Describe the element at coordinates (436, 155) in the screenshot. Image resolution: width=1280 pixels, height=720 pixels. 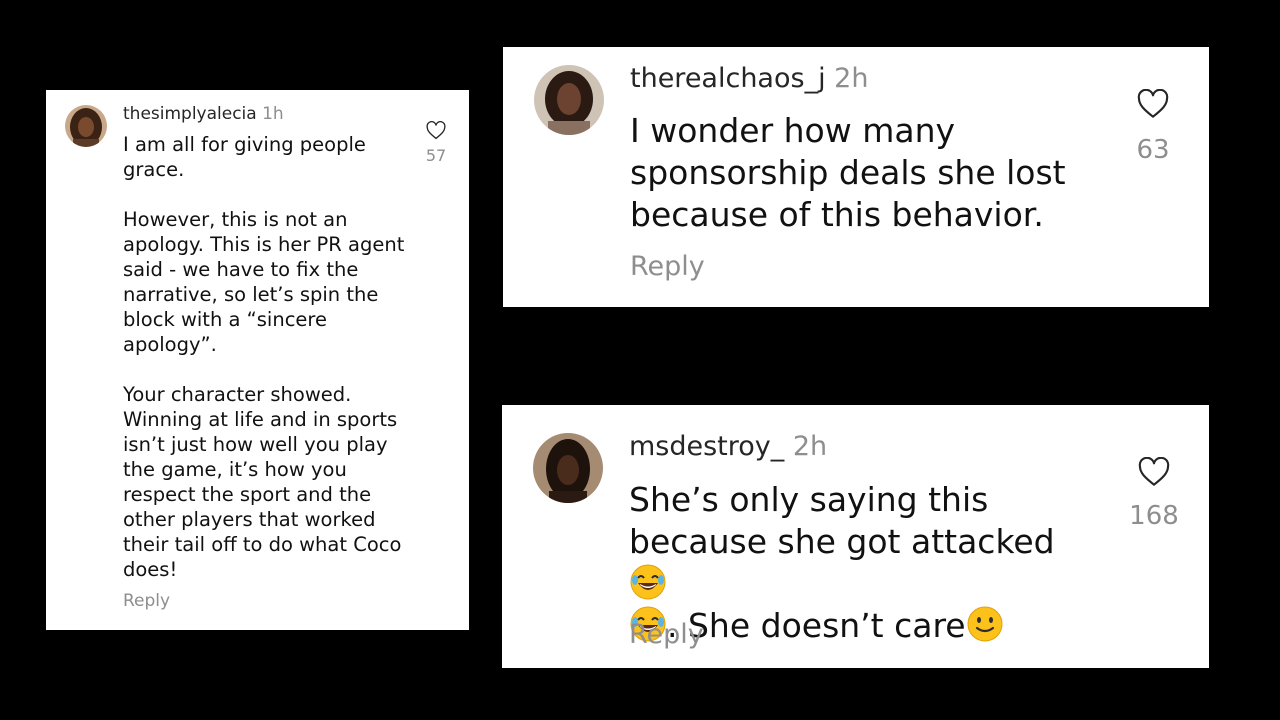
I see `like-count: 57` at that location.